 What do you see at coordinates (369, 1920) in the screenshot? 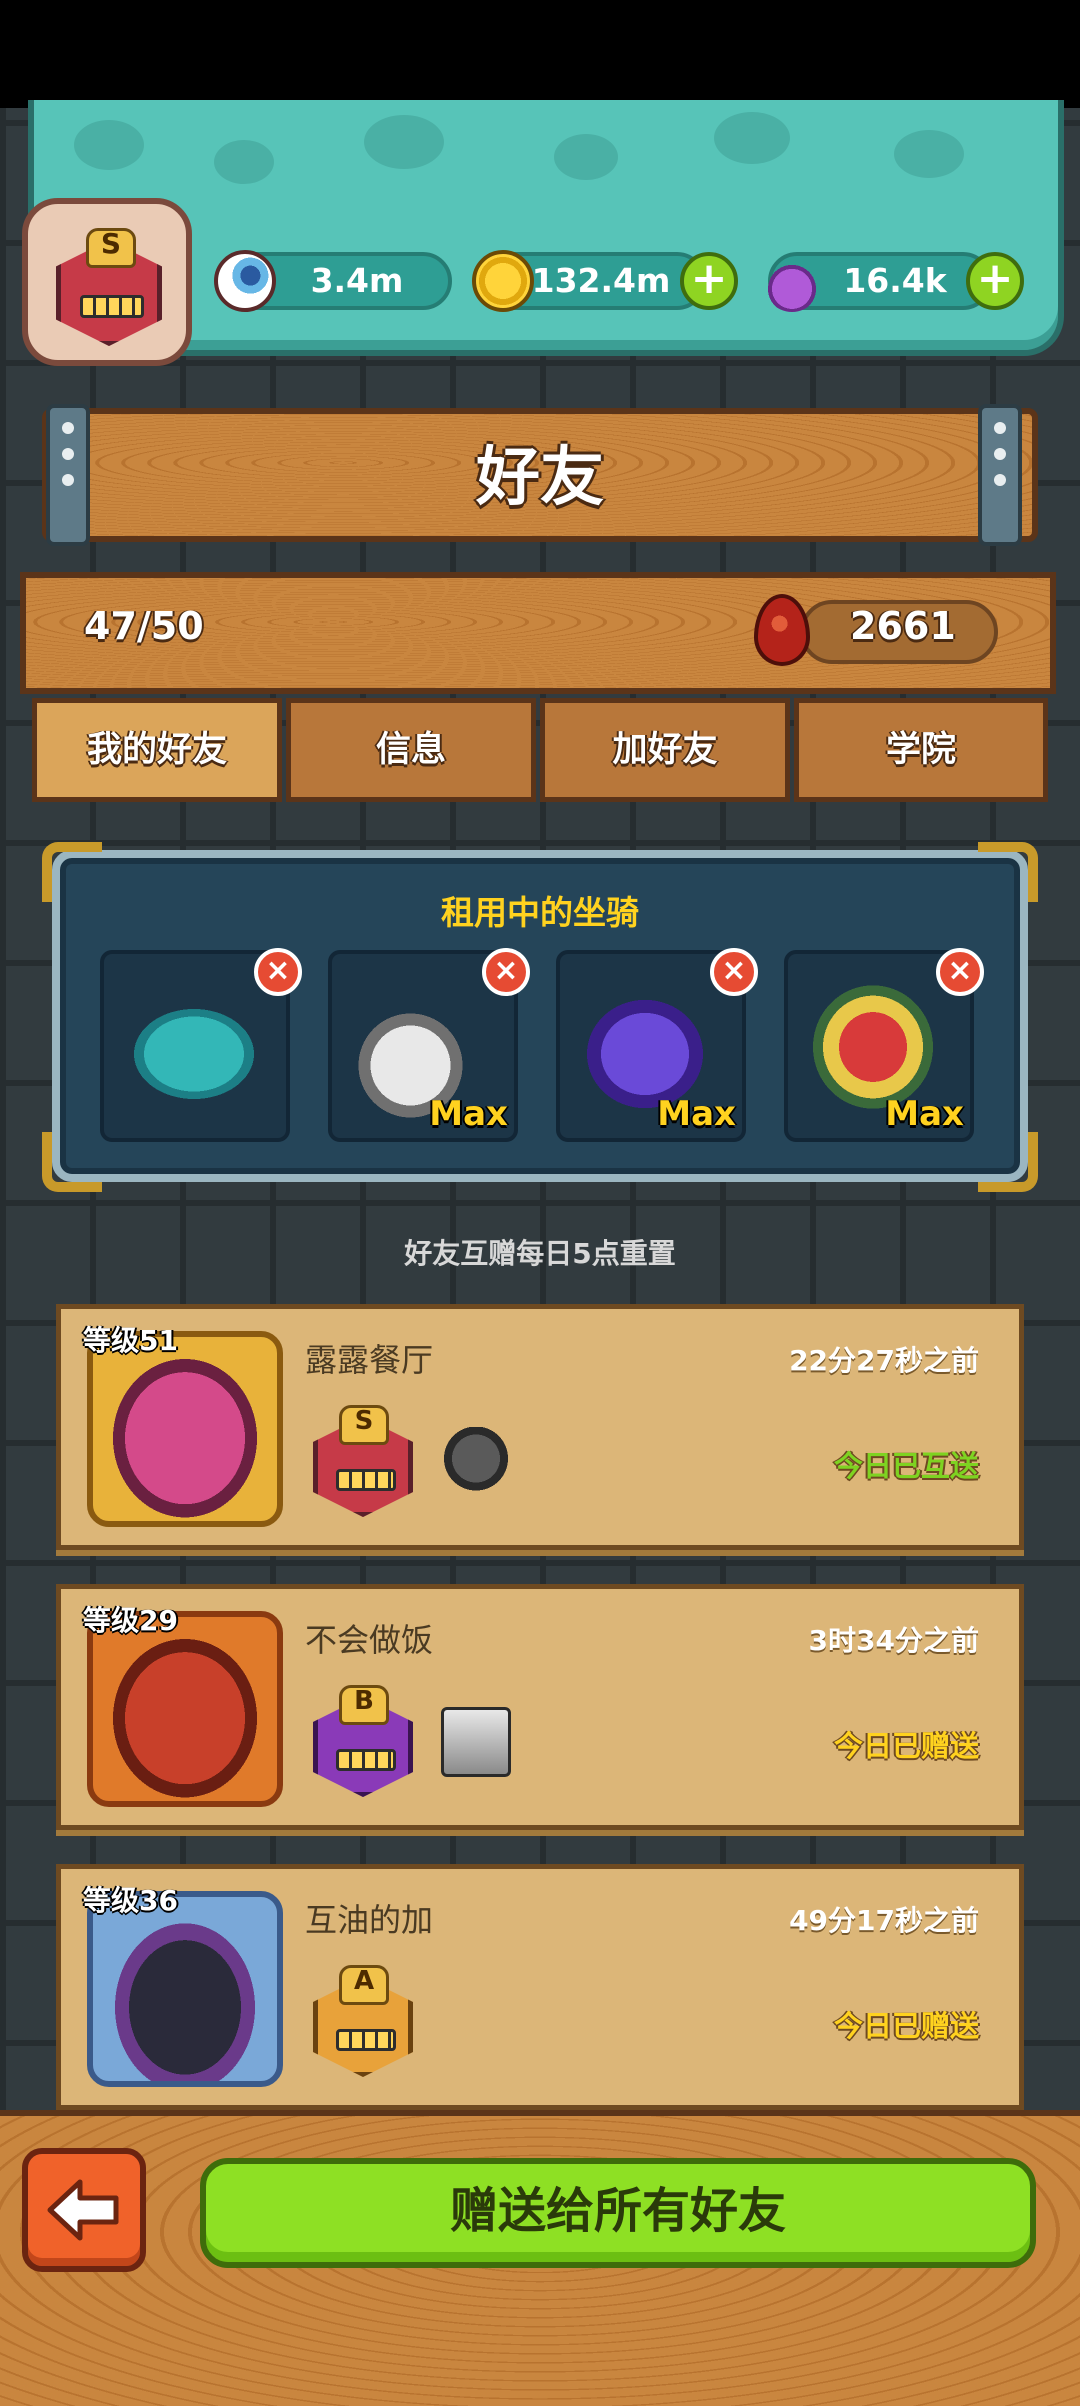
I see `friend-name: 互油的加` at bounding box center [369, 1920].